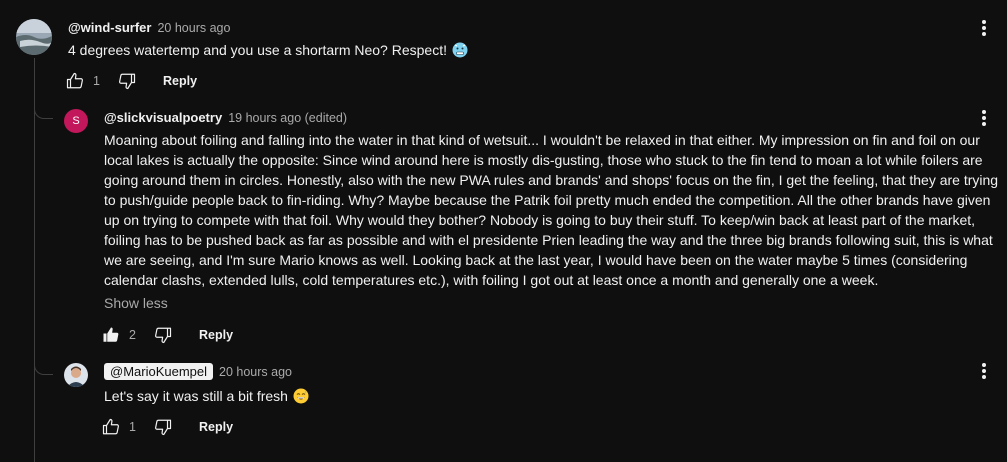 The height and width of the screenshot is (462, 1007). I want to click on comment-text-body: Let's say it was still a bit fresh, so click(196, 396).